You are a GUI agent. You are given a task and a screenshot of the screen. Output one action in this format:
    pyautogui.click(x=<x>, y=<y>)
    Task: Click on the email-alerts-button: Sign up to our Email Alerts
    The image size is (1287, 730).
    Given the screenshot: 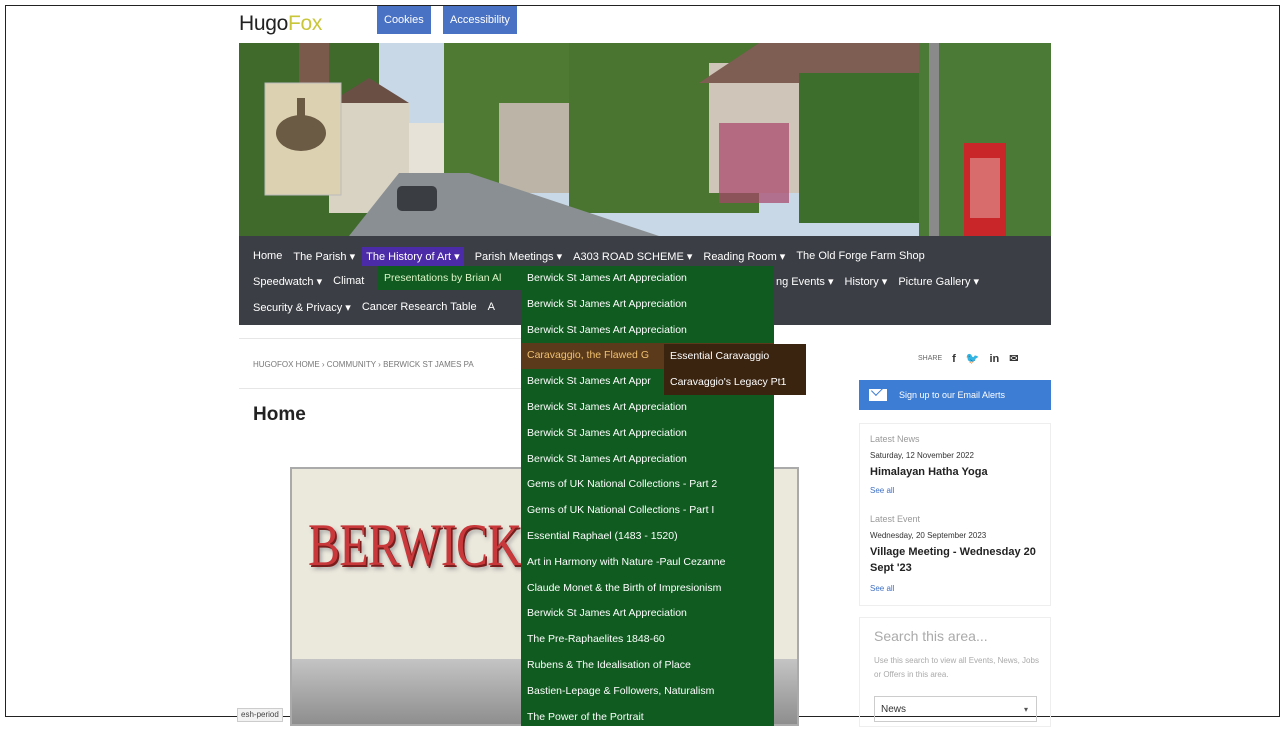 What is the action you would take?
    pyautogui.click(x=955, y=395)
    